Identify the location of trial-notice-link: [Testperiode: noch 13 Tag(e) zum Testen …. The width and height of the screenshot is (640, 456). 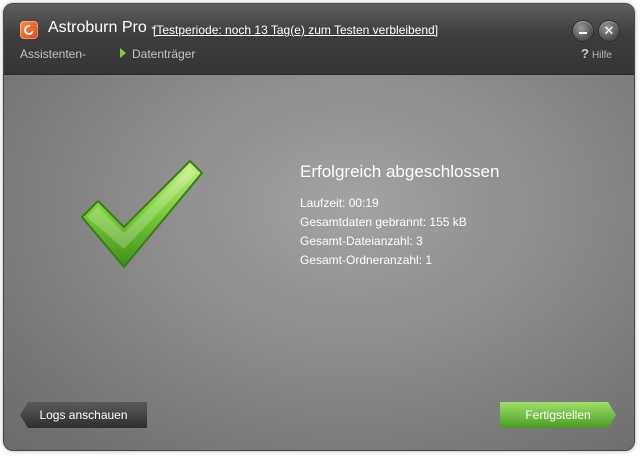
(295, 30).